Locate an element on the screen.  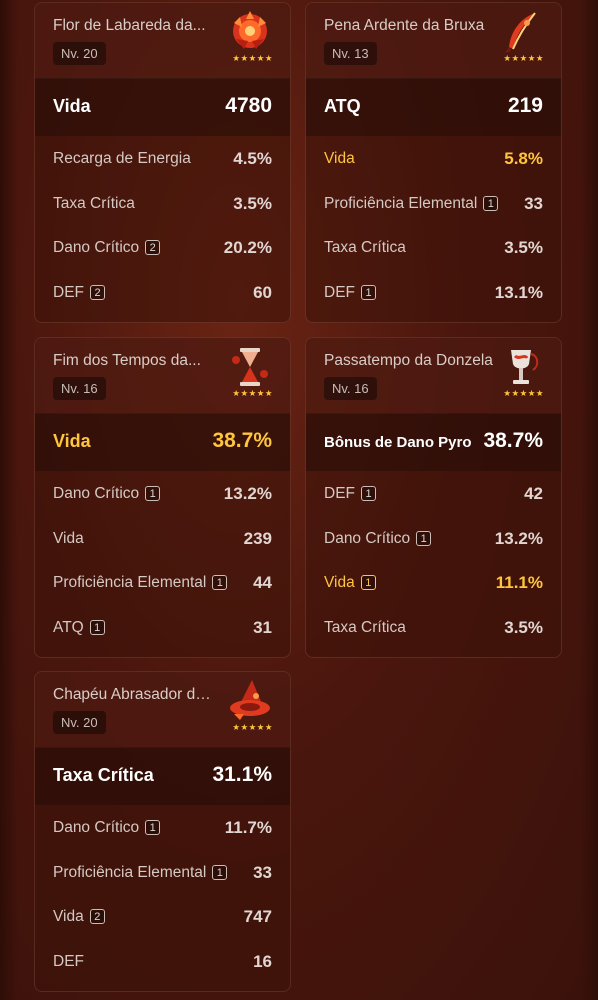
card-header: Fim dos Tempos da... Nv. 16 ★★★★★ is located at coordinates (162, 375).